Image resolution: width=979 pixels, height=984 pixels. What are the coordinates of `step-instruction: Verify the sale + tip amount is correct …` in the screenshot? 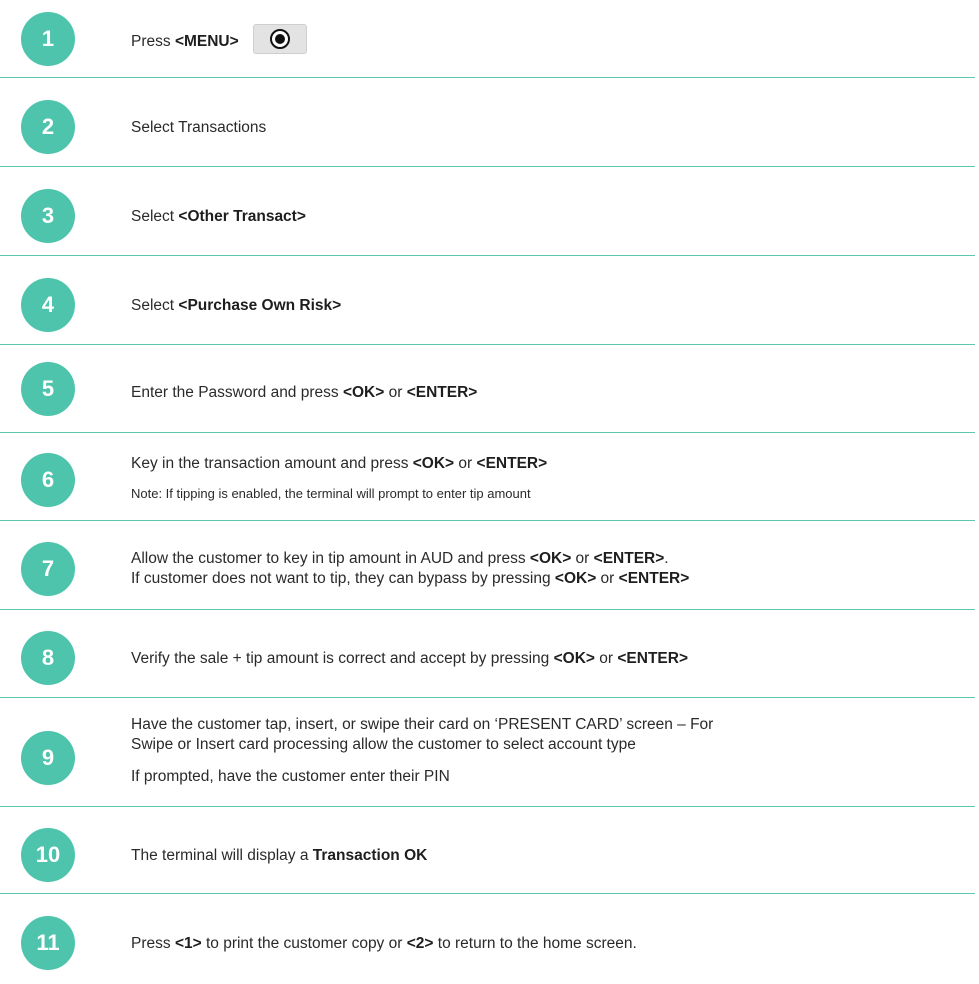 It's located at (545, 659).